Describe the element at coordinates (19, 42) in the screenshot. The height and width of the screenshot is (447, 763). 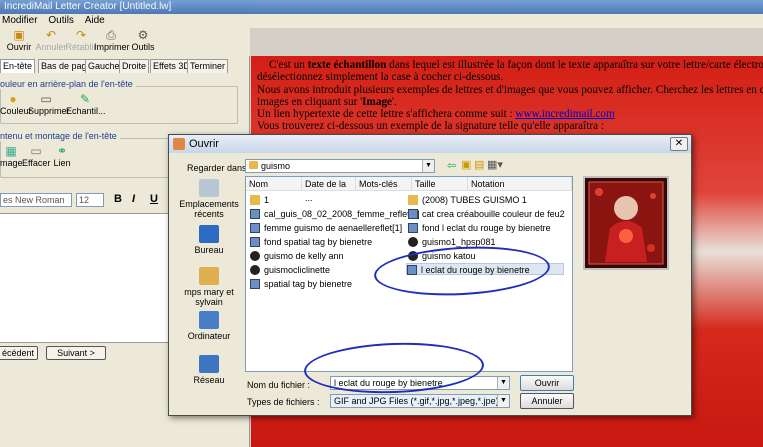
I see `open-button: ▣ Ouvrir` at that location.